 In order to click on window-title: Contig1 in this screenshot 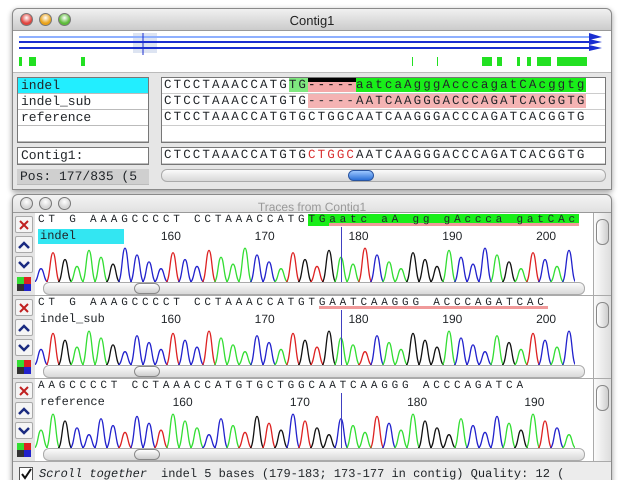, I will do `click(312, 20)`.